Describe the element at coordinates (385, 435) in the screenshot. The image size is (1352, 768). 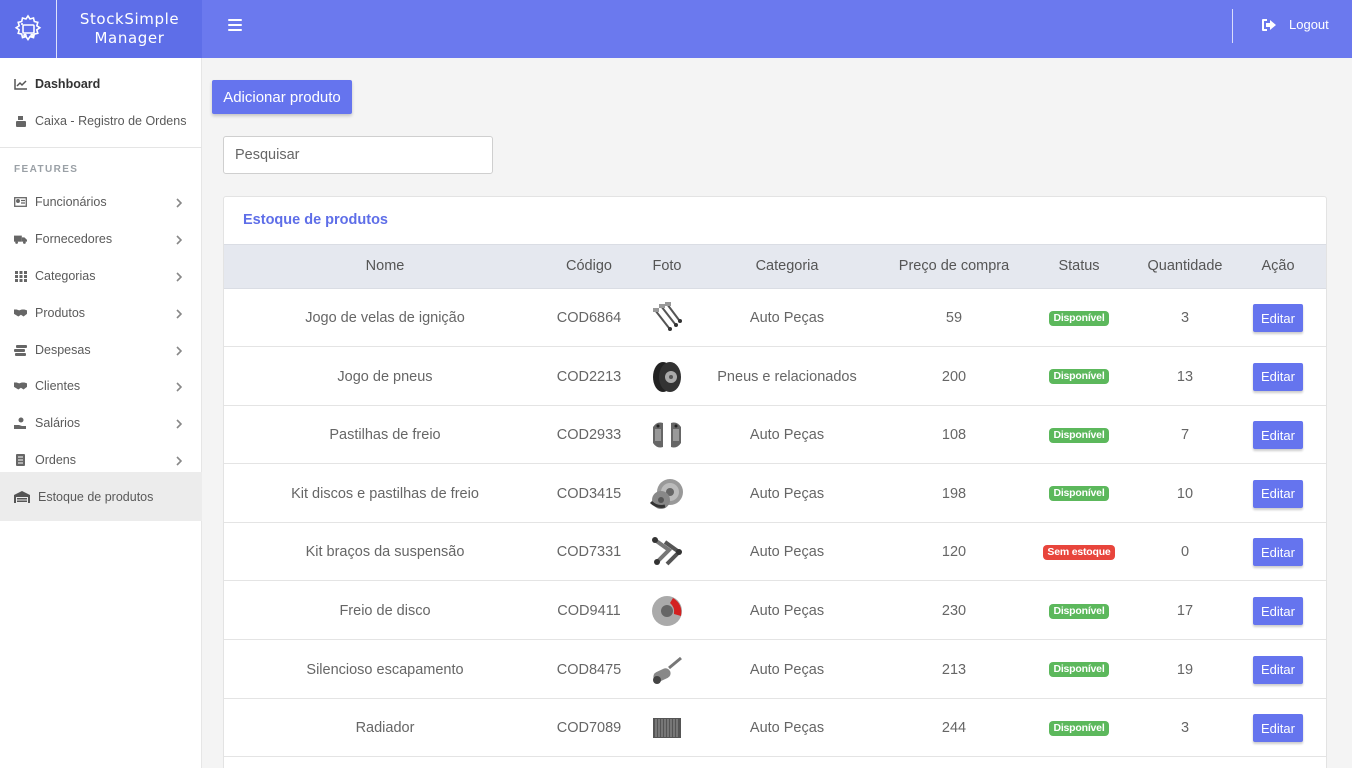
I see `cell-nome: Pastilhas de freio` at that location.